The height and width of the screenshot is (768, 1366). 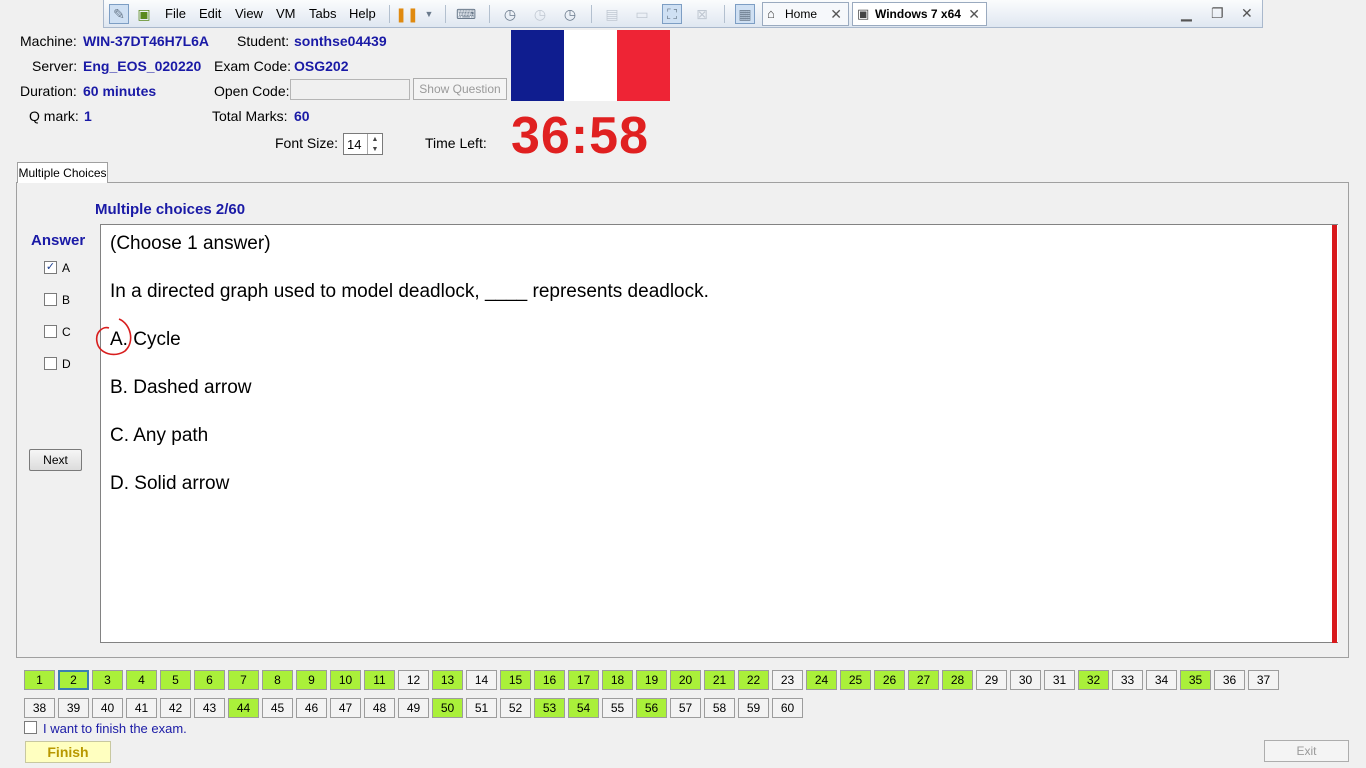 I want to click on question-nav-button-48: 48, so click(x=379, y=708).